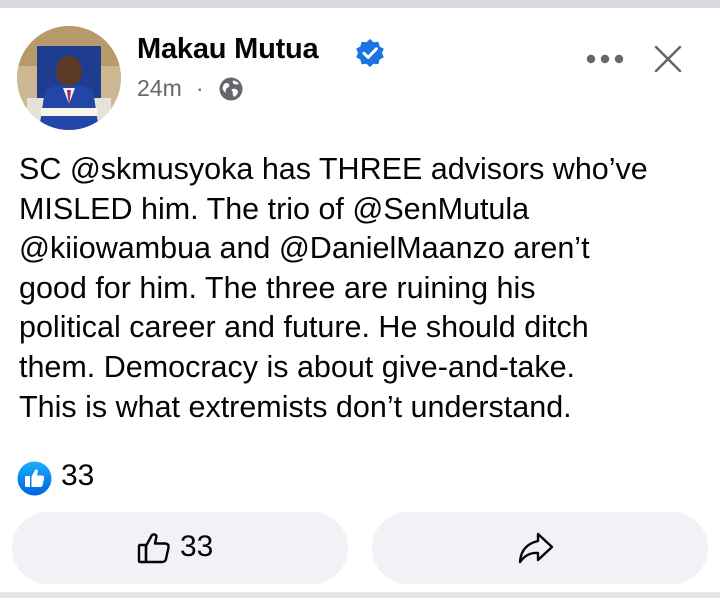 This screenshot has height=598, width=720. I want to click on thumbs-up-icon, so click(153, 548).